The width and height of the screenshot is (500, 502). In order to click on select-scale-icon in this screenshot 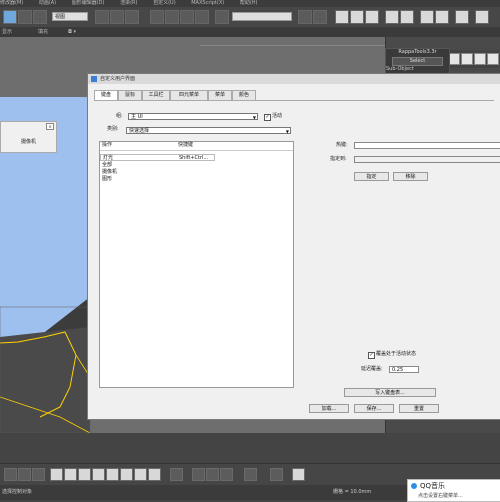, I will do `click(132, 17)`.